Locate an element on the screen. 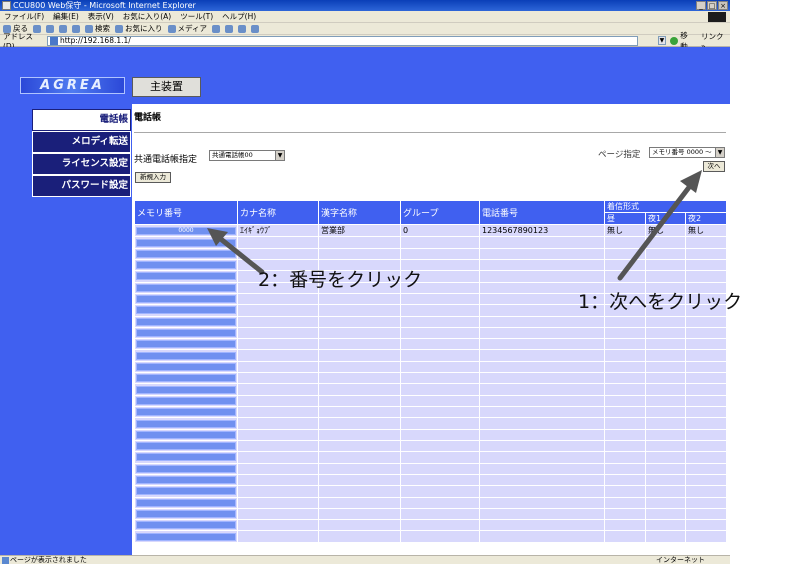  next-button: 次へ is located at coordinates (714, 166).